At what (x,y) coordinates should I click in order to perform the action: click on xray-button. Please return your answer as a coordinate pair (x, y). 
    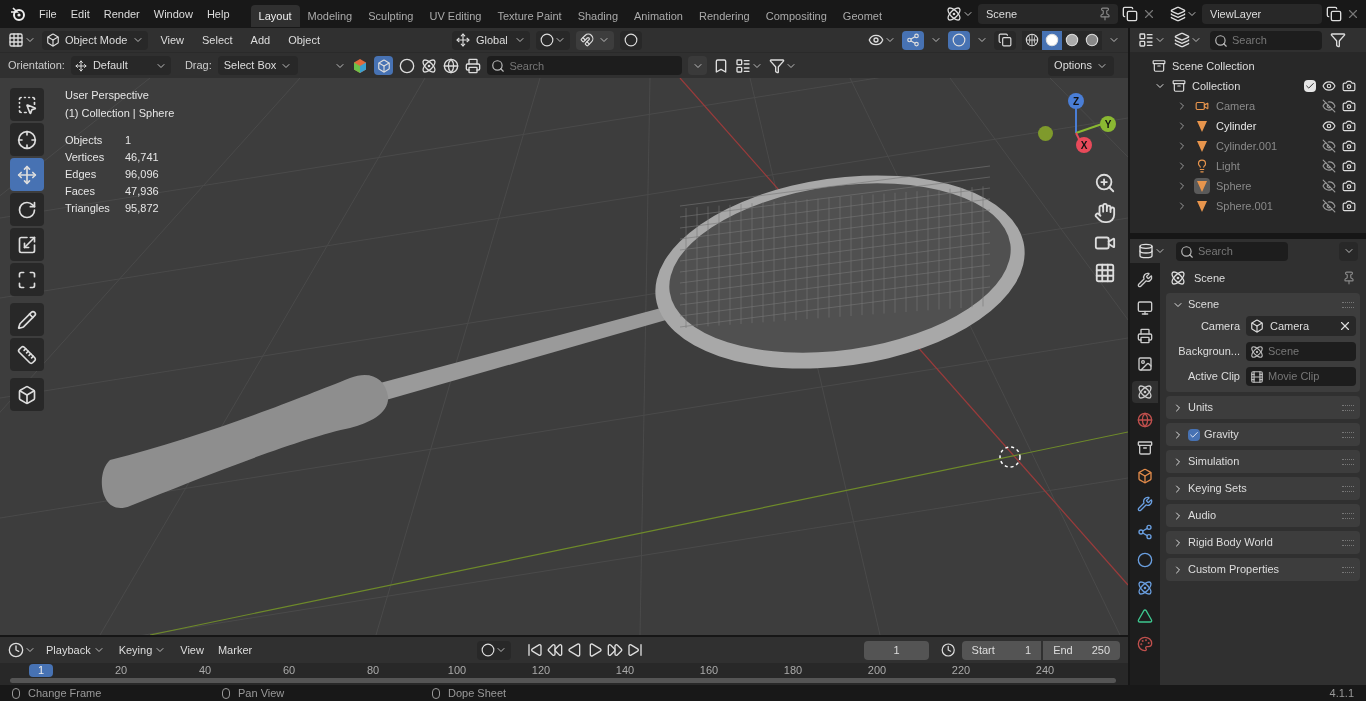
    Looking at the image, I should click on (1005, 40).